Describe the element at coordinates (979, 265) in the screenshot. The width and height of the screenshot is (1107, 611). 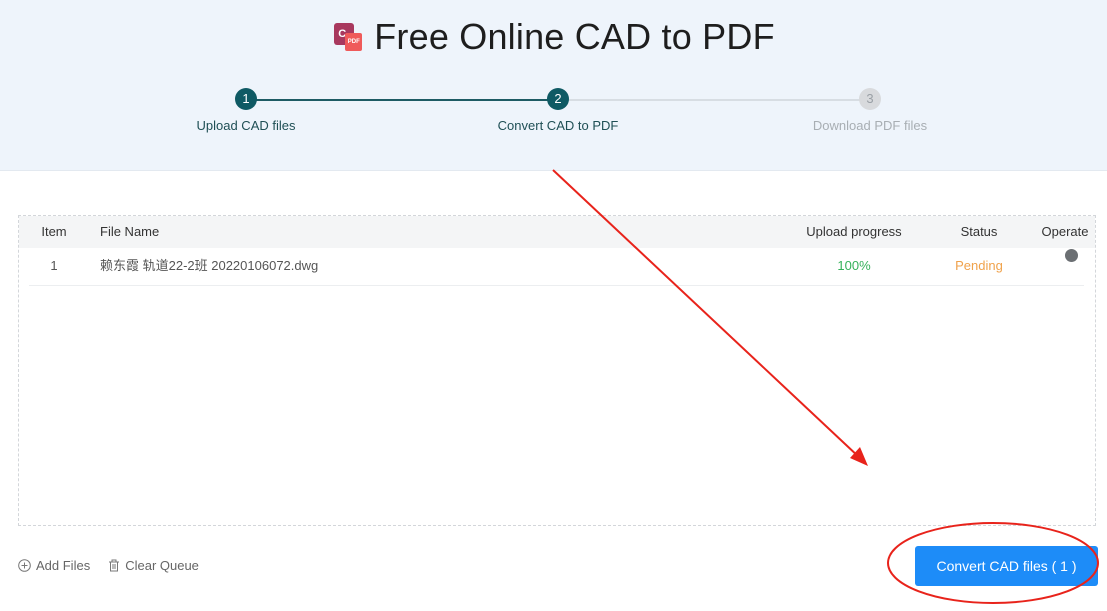
I see `row-status-badge: Pending` at that location.